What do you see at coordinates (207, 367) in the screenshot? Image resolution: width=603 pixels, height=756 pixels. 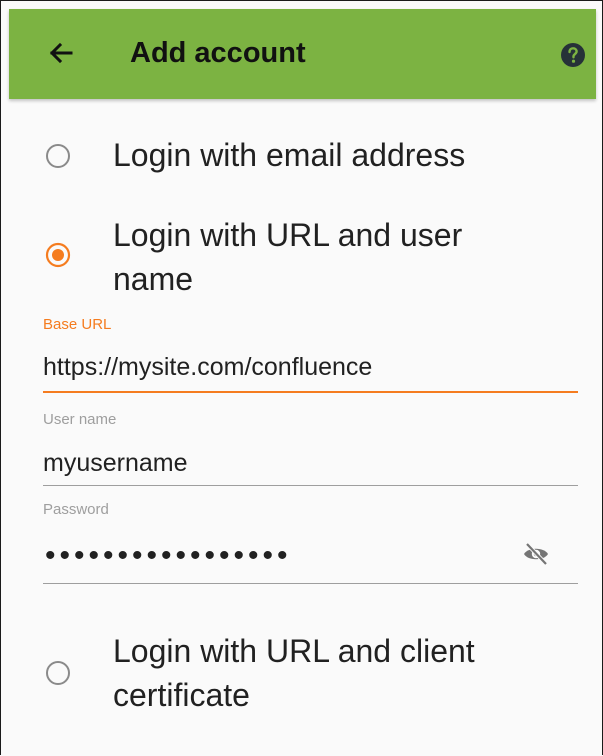 I see `base-url-input: https://mysite.com/confluence` at bounding box center [207, 367].